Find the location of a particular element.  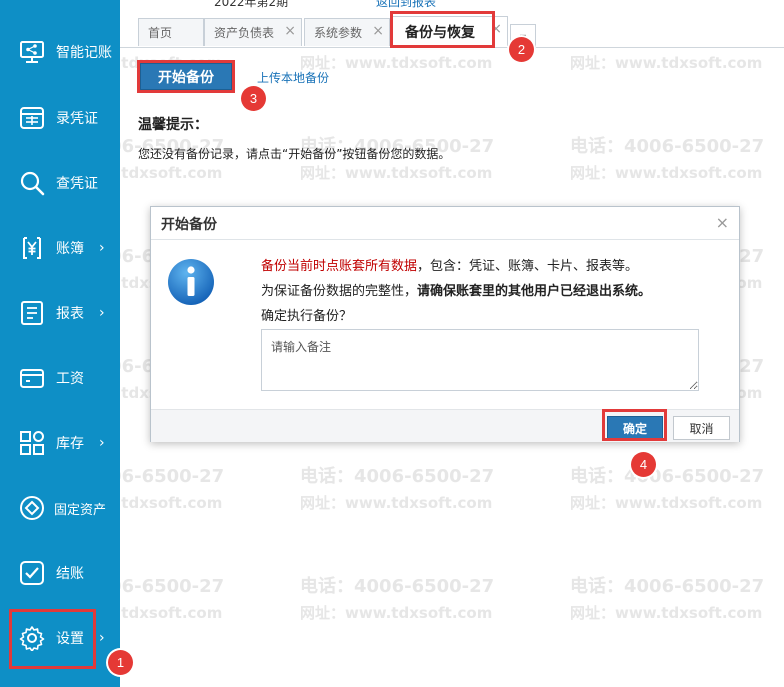

start-backup-button: 开始备份 is located at coordinates (186, 76).